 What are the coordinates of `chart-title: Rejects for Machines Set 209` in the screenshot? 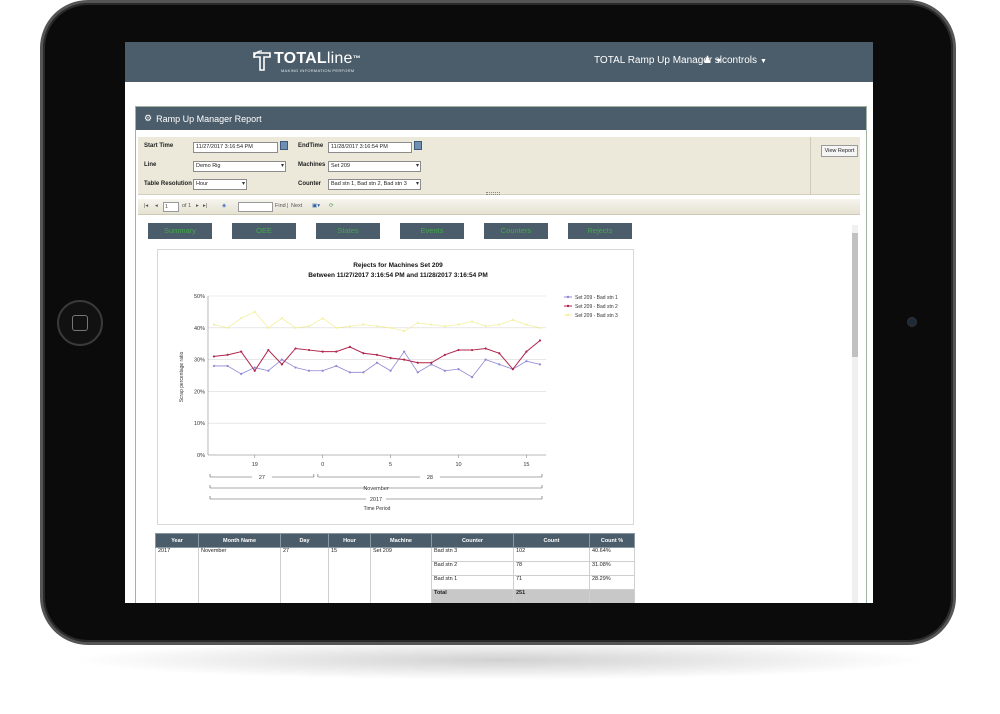 It's located at (398, 265).